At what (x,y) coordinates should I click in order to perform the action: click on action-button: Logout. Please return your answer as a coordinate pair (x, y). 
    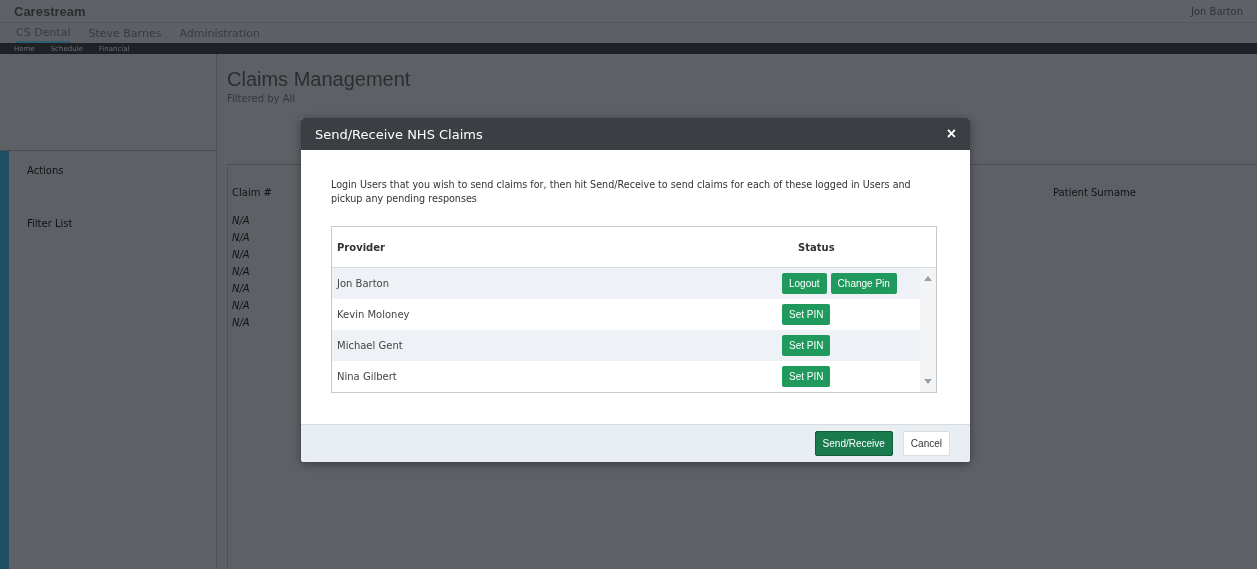
    Looking at the image, I should click on (804, 283).